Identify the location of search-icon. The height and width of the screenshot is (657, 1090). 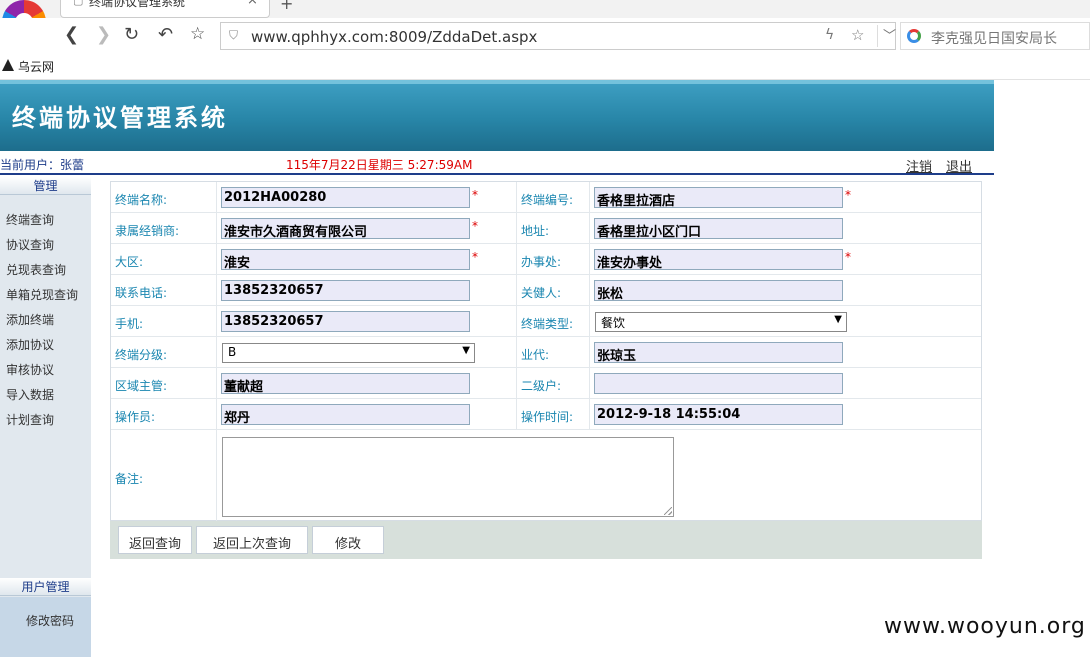
(914, 36).